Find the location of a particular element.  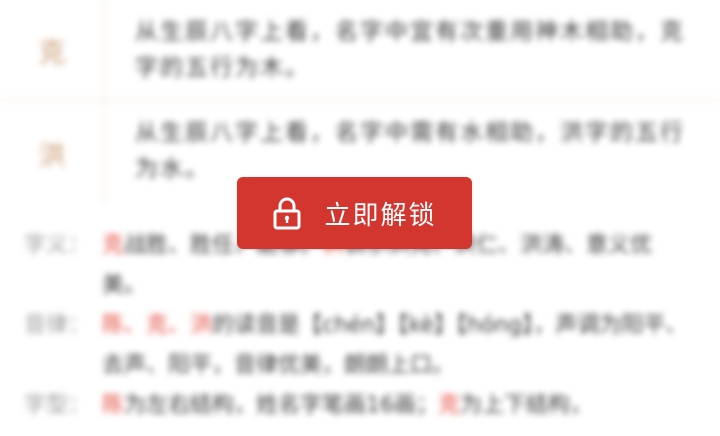

character-cell: 克 is located at coordinates (52, 50).